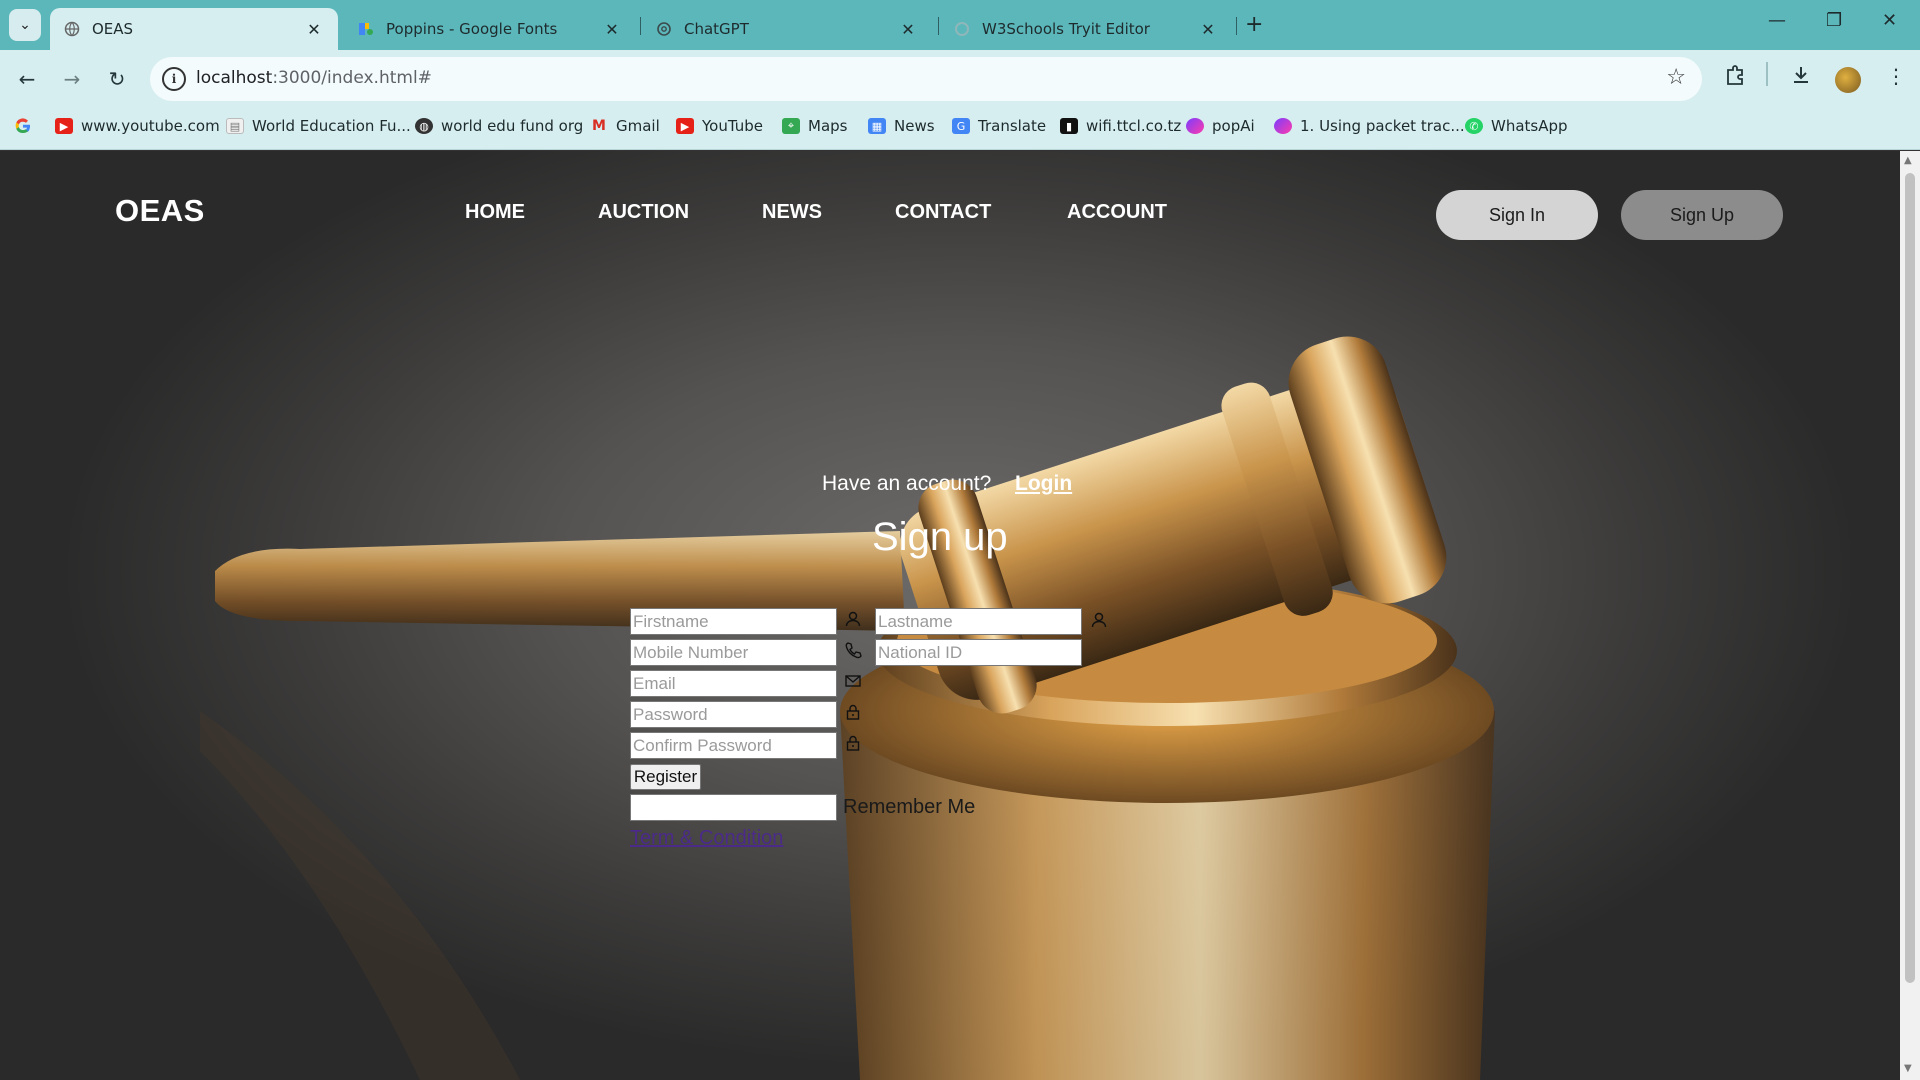 The width and height of the screenshot is (1920, 1080). I want to click on browser-toolbar: ← → ↻ i localhost:3000/index.html# ☆ ⋮, so click(960, 79).